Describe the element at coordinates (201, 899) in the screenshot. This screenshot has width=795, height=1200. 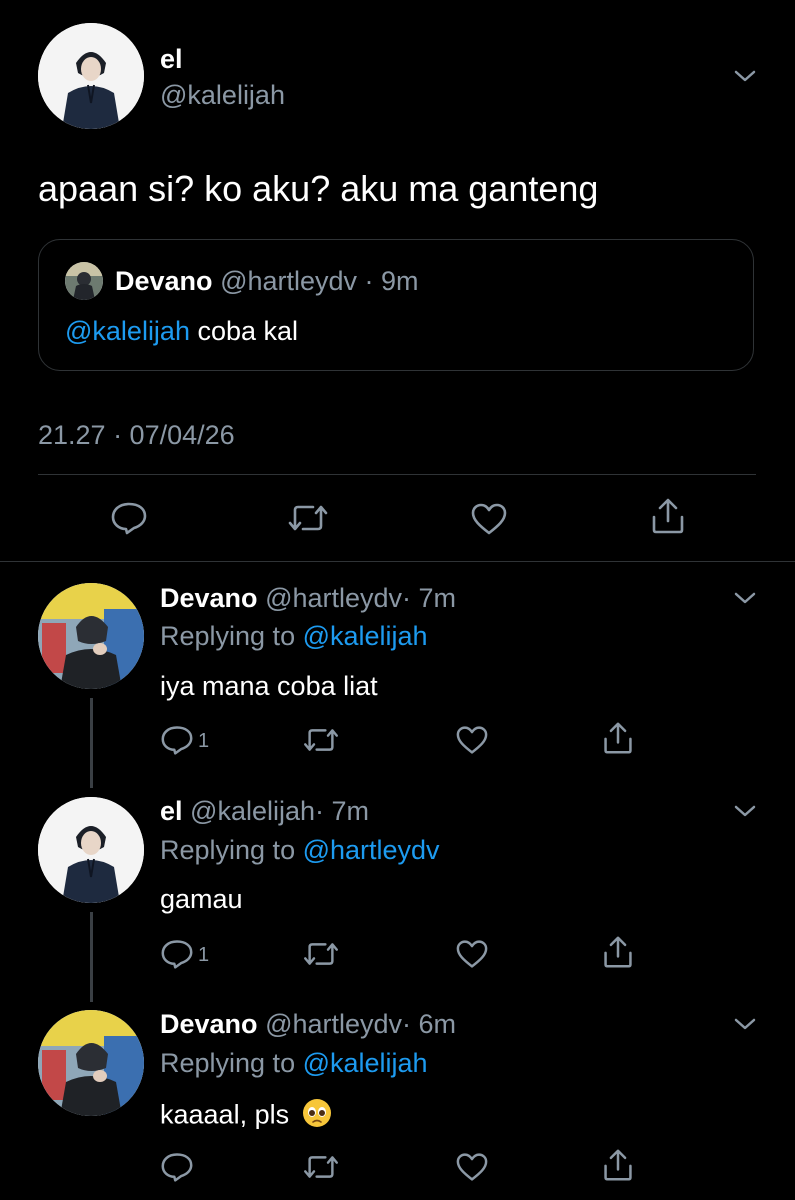
I see `reply-text: gamau` at that location.